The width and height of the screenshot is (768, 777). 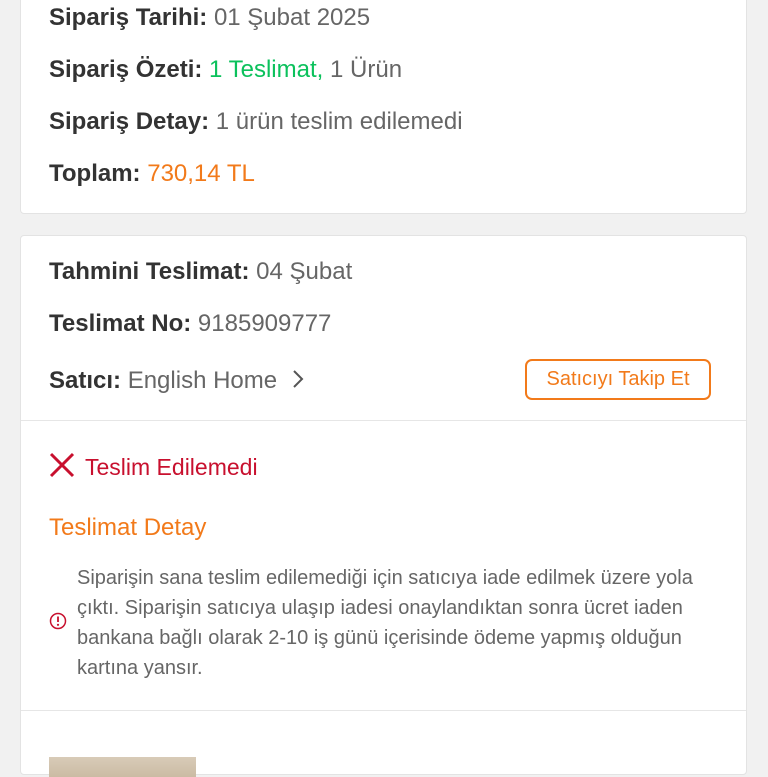 What do you see at coordinates (264, 323) in the screenshot?
I see `delivery-number-value: 9185909777` at bounding box center [264, 323].